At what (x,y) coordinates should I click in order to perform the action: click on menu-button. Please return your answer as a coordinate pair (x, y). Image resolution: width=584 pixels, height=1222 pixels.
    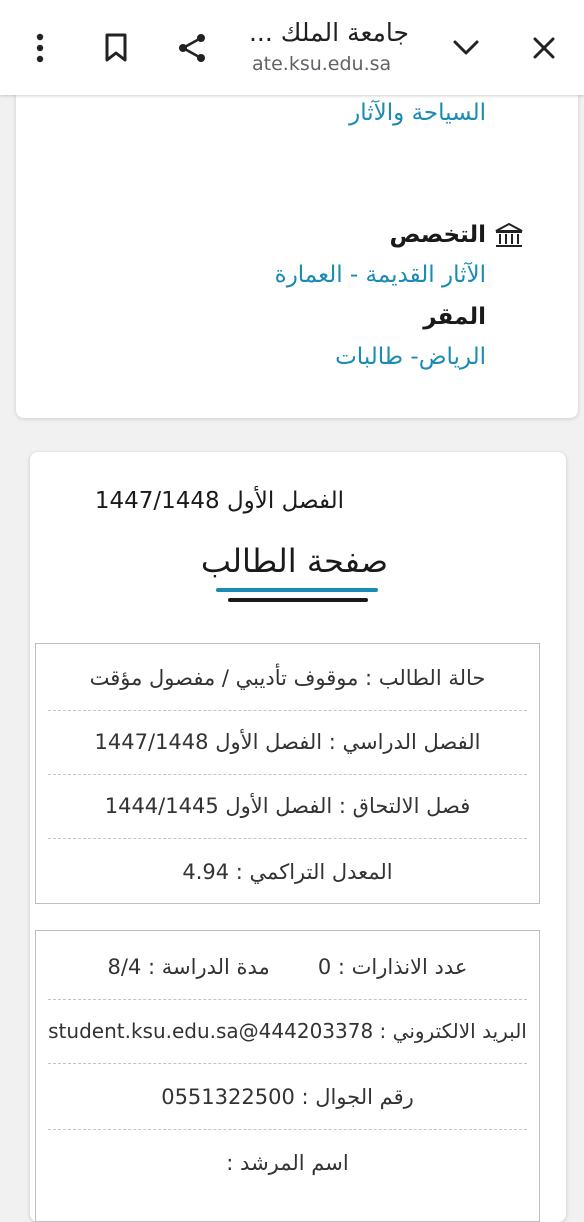
    Looking at the image, I should click on (40, 48).